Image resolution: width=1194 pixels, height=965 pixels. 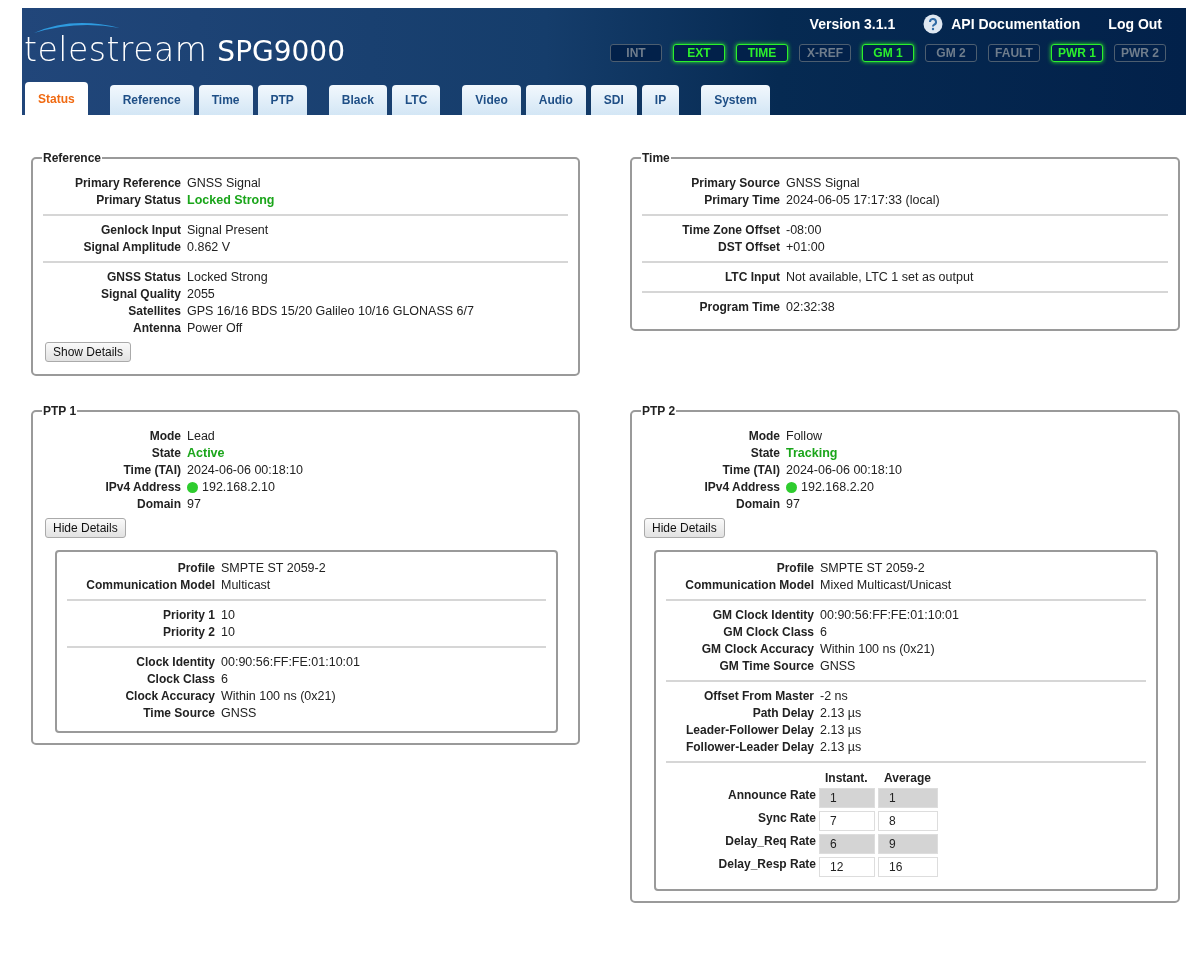 I want to click on field-value: Mixed Multicast/Unicast, so click(x=886, y=585).